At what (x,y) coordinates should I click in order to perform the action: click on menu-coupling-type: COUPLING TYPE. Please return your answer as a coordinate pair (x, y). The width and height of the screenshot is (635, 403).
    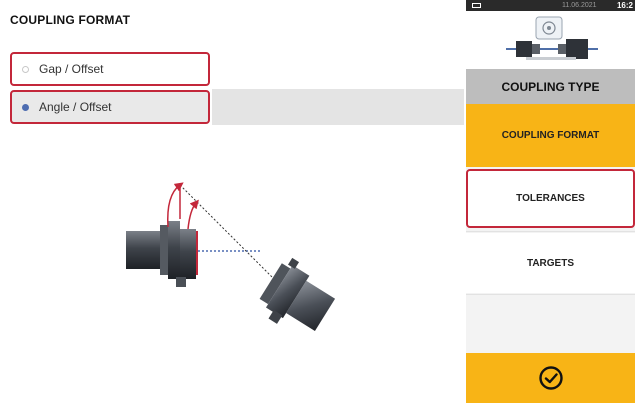
    Looking at the image, I should click on (550, 86).